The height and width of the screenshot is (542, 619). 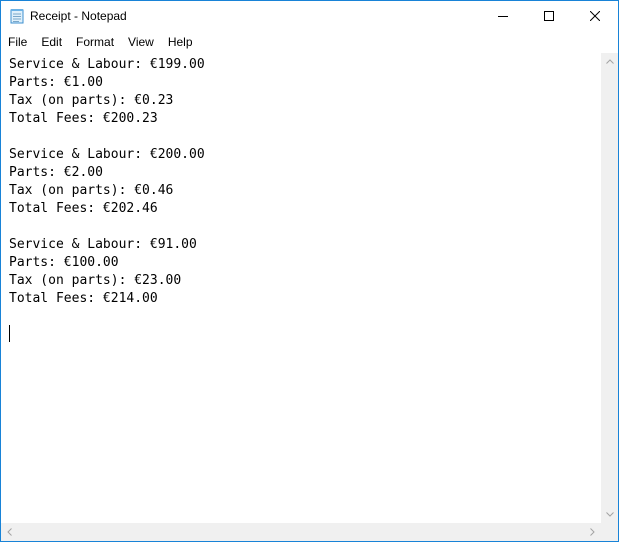 I want to click on chevron-up-icon, so click(x=609, y=61).